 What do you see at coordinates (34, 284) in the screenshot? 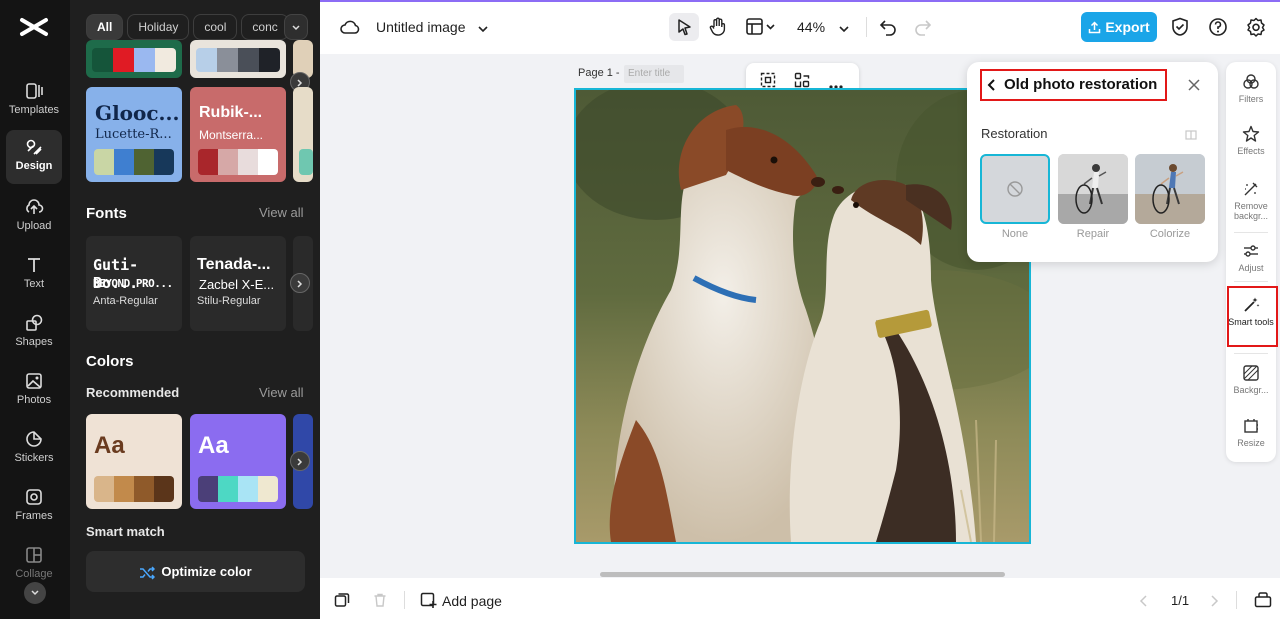
I see `rail-label: Text` at bounding box center [34, 284].